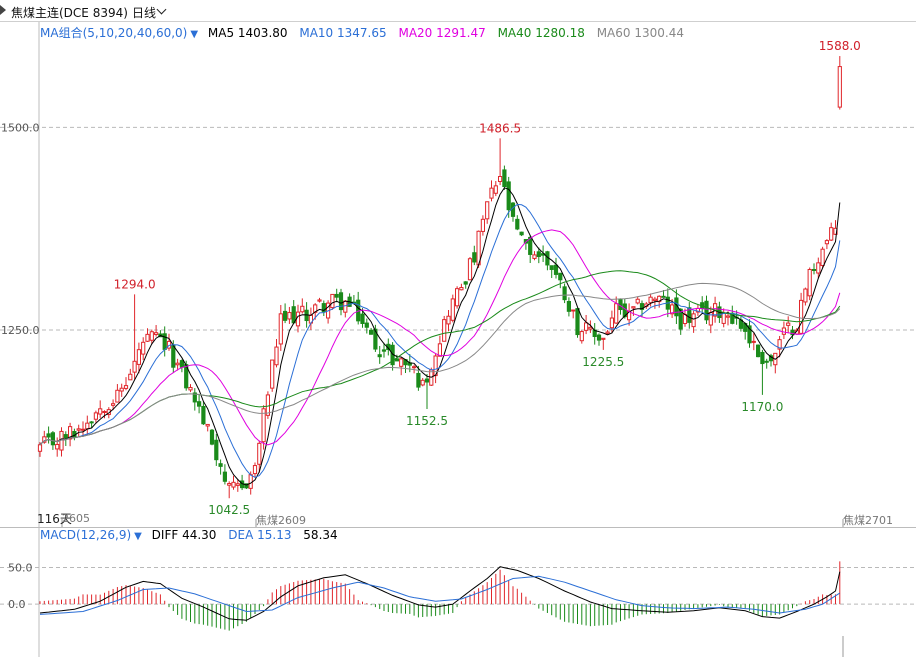 This screenshot has height=657, width=916. I want to click on price-annotation: 1225.5, so click(603, 362).